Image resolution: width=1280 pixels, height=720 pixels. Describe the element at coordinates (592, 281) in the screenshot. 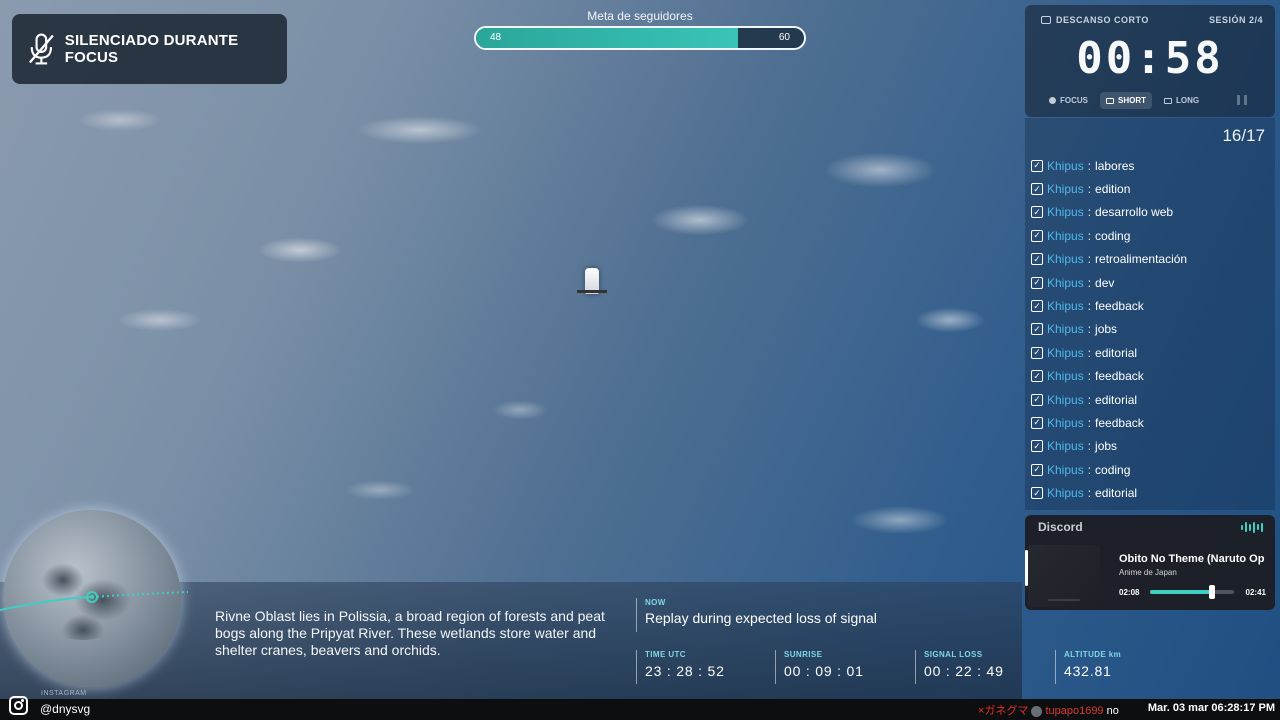

I see `spacecraft-image` at that location.